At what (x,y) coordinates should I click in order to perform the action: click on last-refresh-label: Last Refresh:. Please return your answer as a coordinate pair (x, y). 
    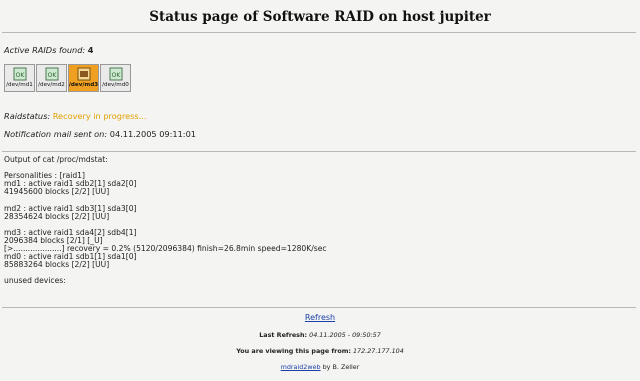
    Looking at the image, I should click on (283, 335).